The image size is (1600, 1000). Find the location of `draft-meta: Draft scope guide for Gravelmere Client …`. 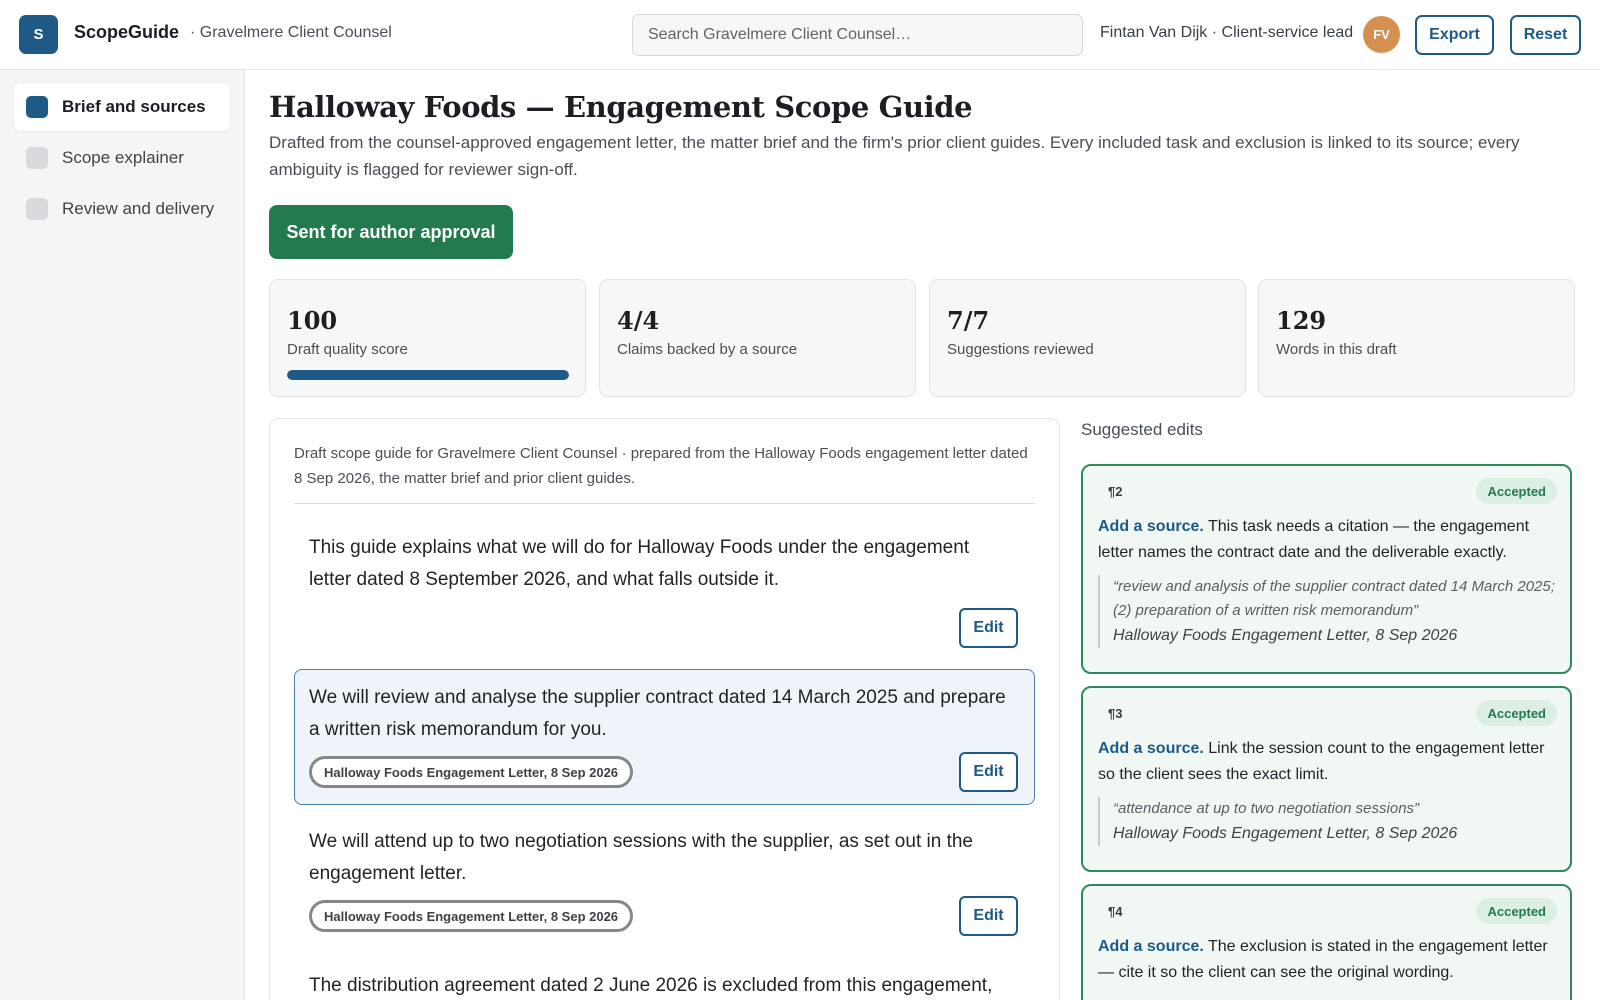

draft-meta: Draft scope guide for Gravelmere Client … is located at coordinates (661, 466).